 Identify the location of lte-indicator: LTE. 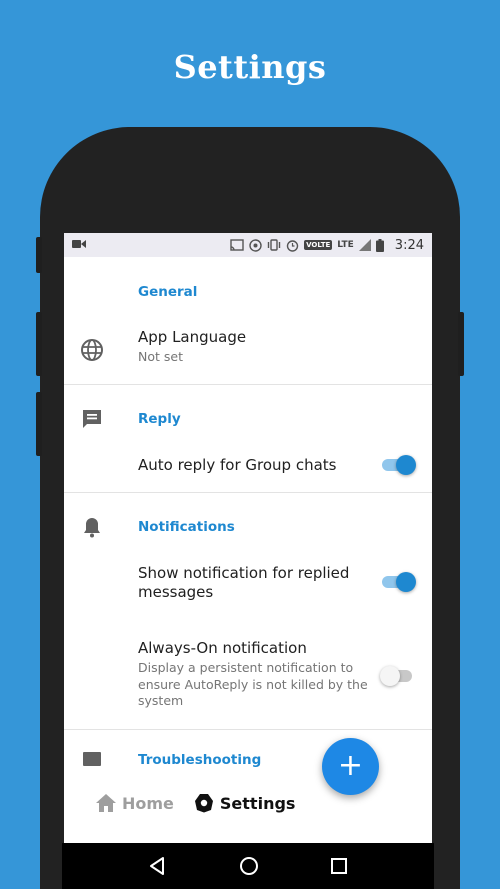
(345, 245).